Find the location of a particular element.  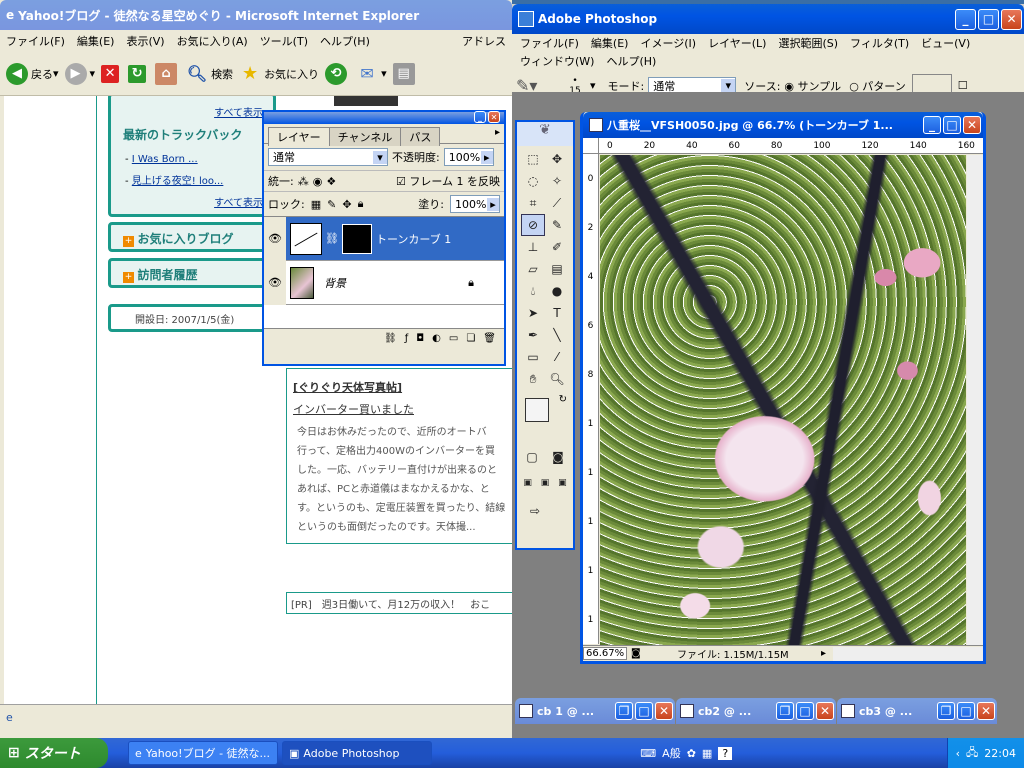

unify-visibility-icon: ◉ is located at coordinates (318, 181).